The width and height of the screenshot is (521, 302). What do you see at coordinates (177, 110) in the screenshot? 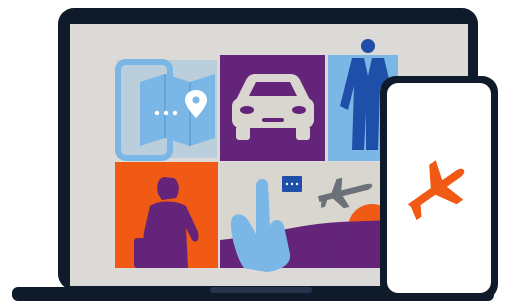
I see `folded-map` at bounding box center [177, 110].